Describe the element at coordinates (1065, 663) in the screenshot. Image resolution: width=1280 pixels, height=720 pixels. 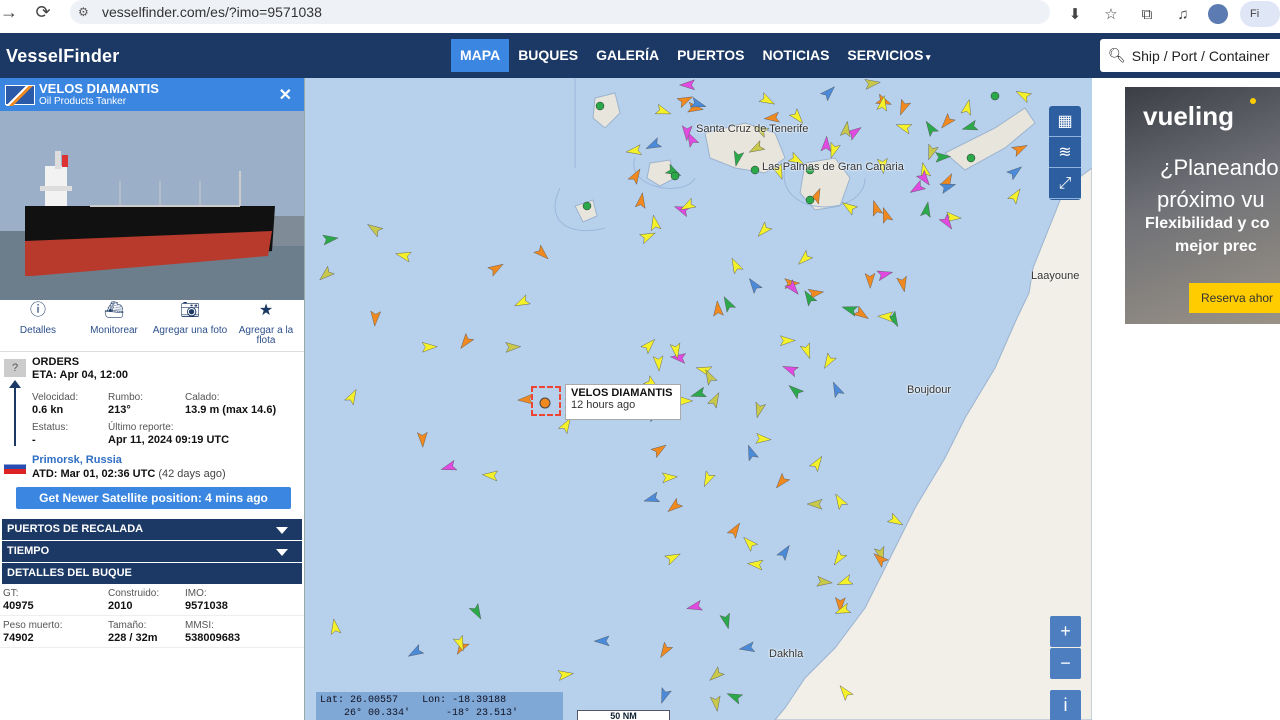
I see `zoom-out-button: −` at that location.